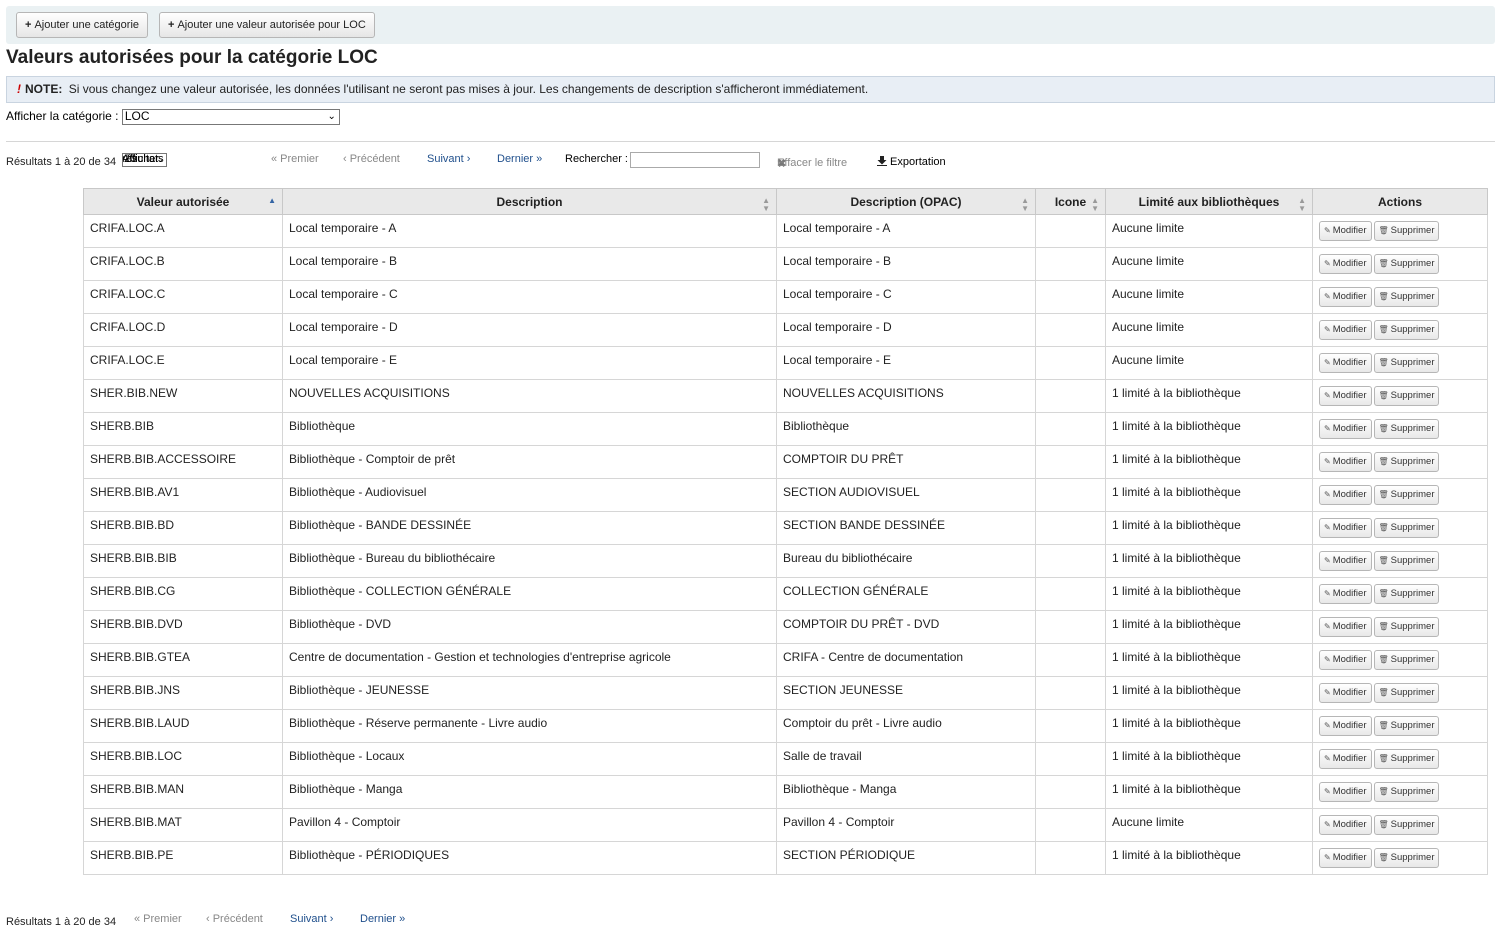 The height and width of the screenshot is (934, 1495). Describe the element at coordinates (144, 160) in the screenshot. I see `page-length-select: 20 ⌄` at that location.